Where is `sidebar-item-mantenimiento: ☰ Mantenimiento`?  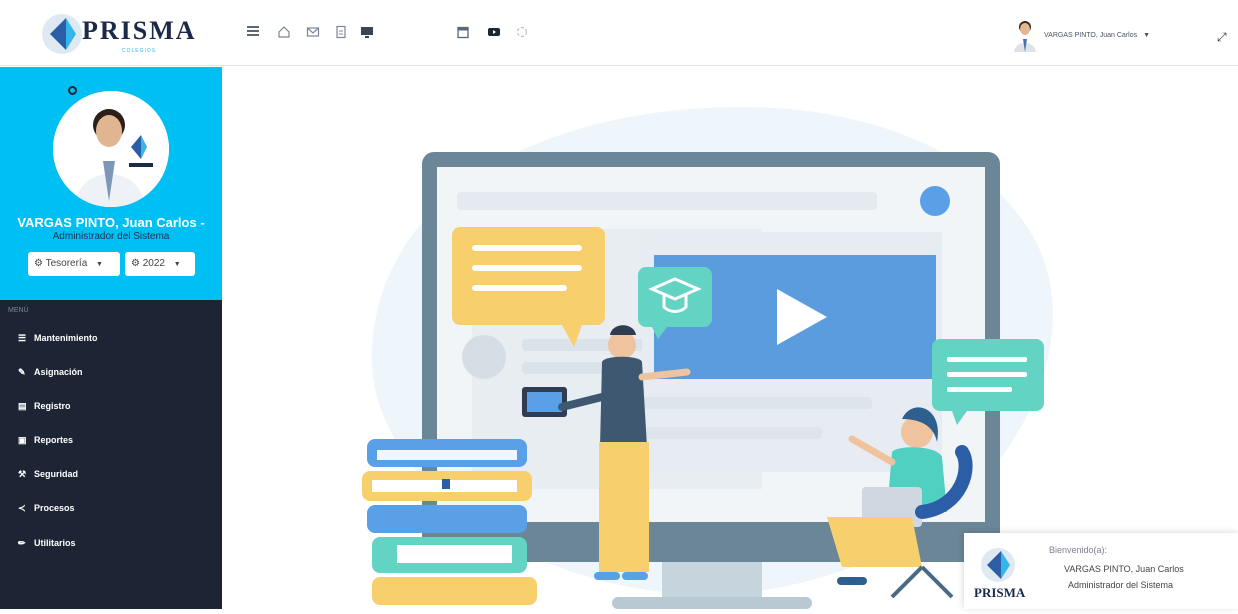 sidebar-item-mantenimiento: ☰ Mantenimiento is located at coordinates (111, 338).